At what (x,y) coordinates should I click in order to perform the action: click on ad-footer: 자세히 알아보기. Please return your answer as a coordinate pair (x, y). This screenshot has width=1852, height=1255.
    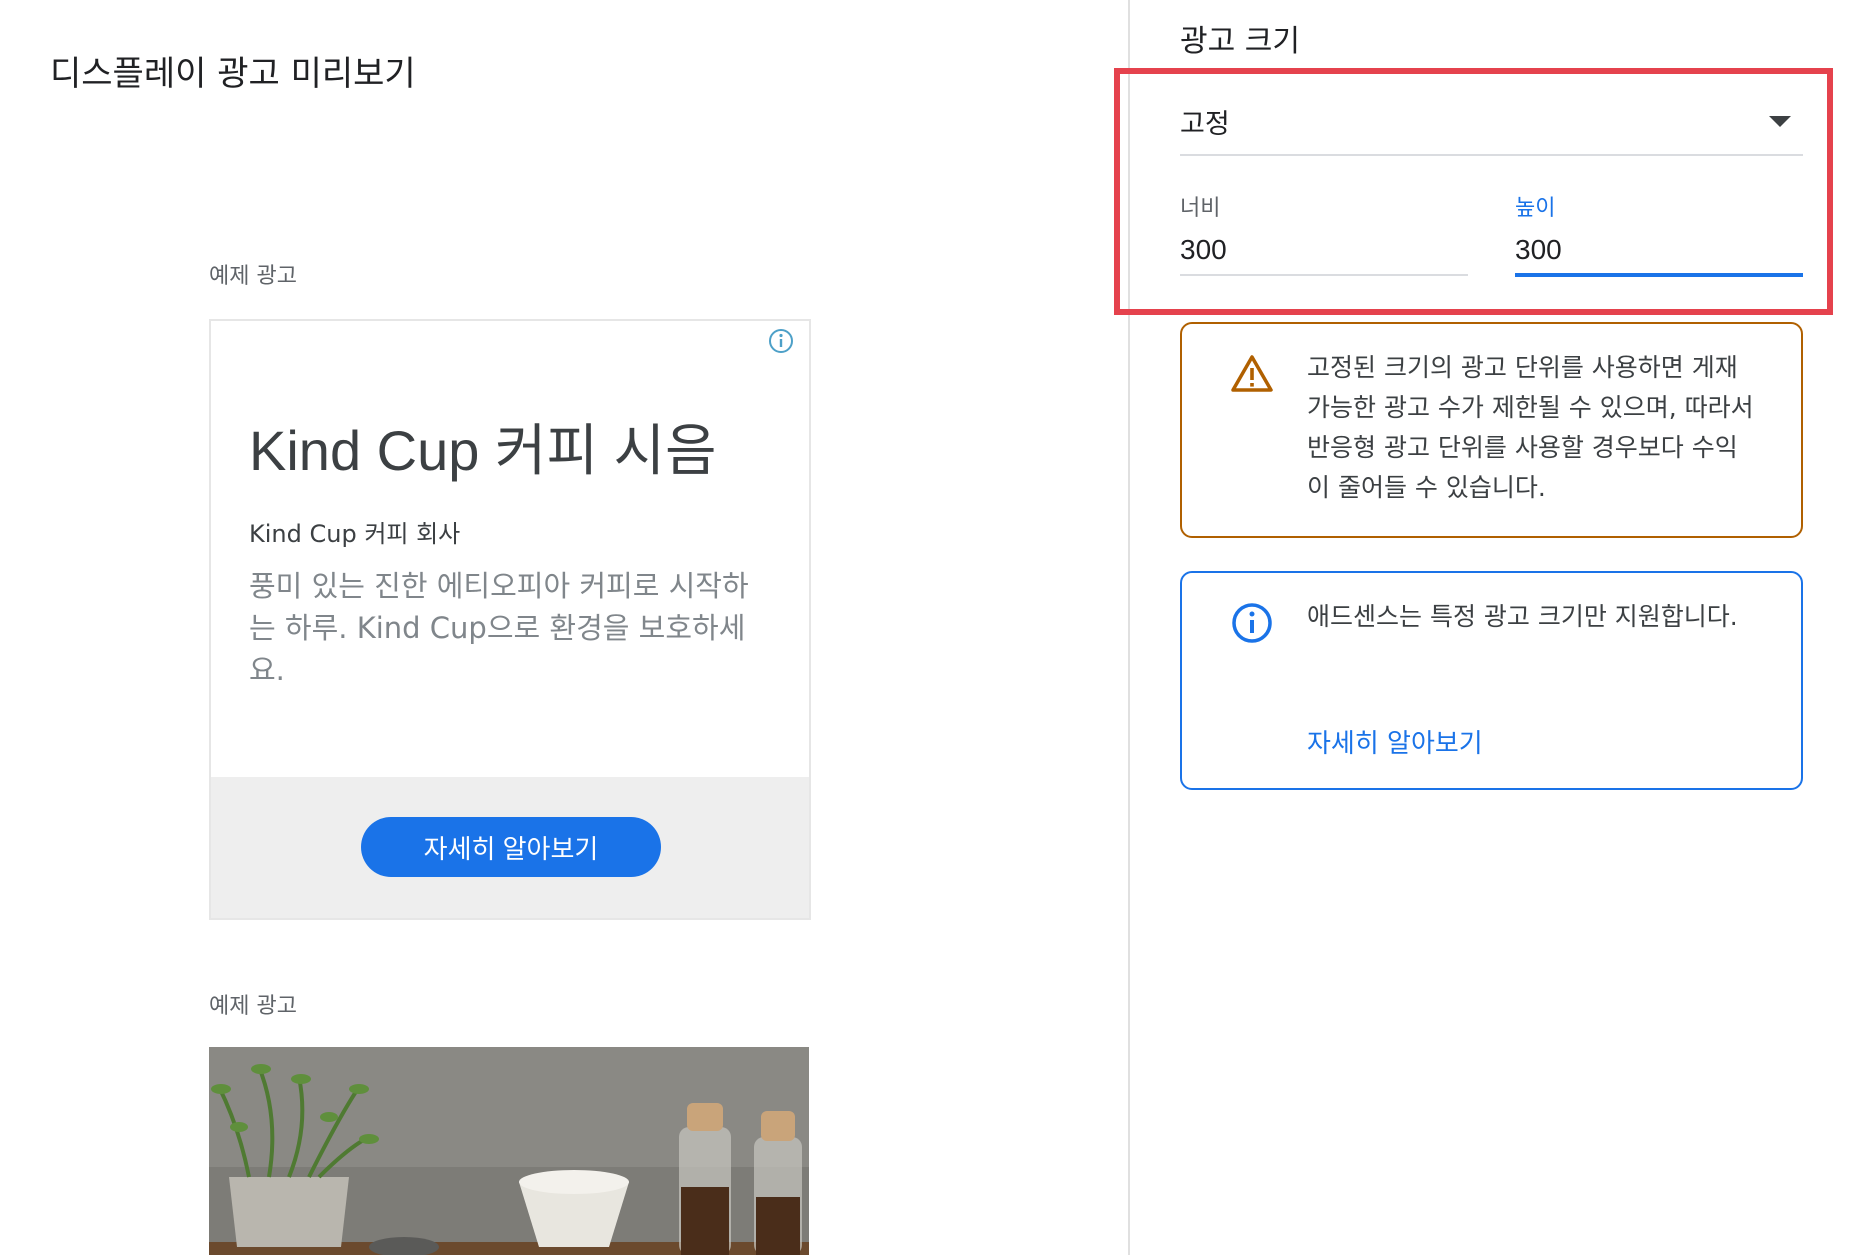
    Looking at the image, I should click on (510, 847).